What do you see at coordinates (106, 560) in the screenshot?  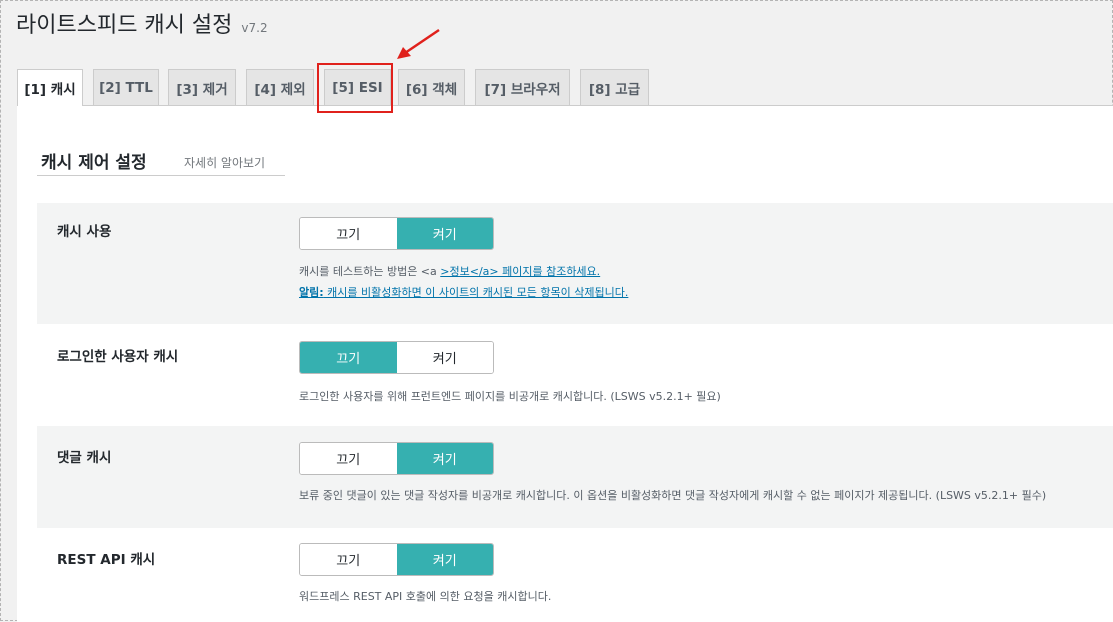 I see `setting-label: REST API 캐시` at bounding box center [106, 560].